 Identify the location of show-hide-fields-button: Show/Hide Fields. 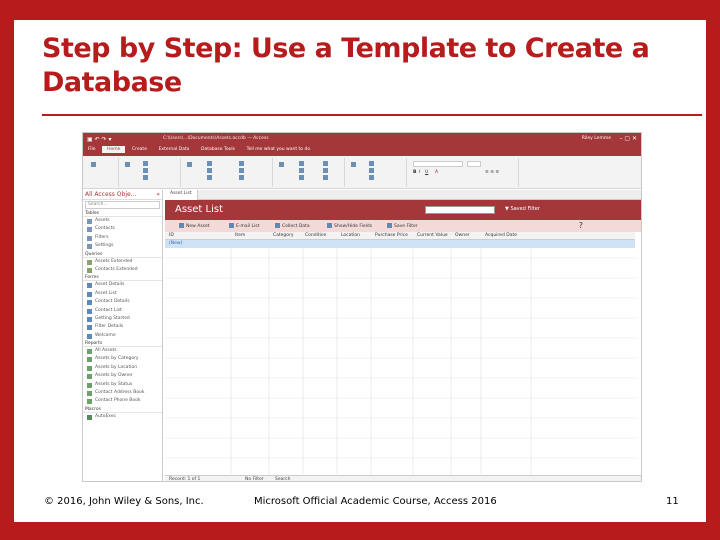
(349, 226).